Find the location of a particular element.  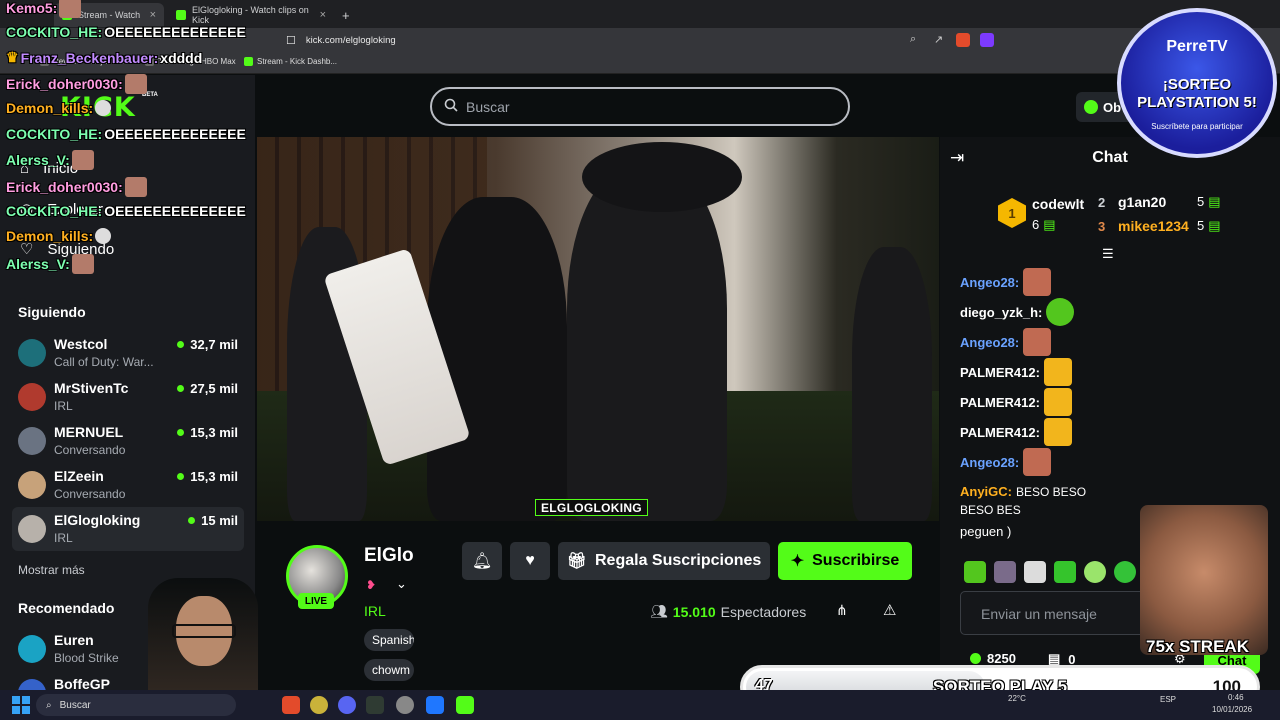

badge-title: ¡SORTEO PLAYSTATION 5! is located at coordinates (1197, 93).